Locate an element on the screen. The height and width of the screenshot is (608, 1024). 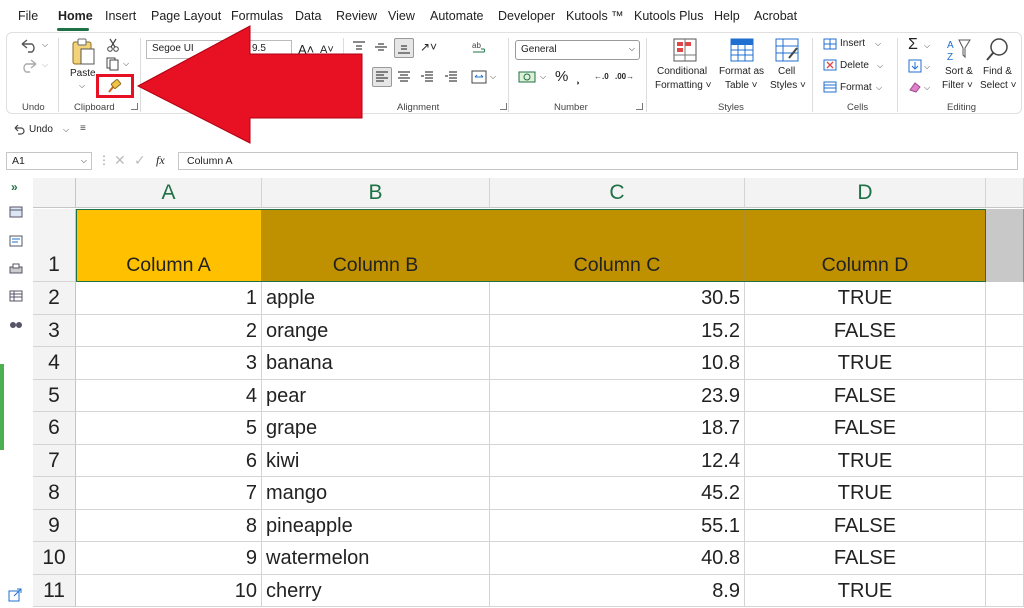
row-header: 1 is located at coordinates (54, 245).